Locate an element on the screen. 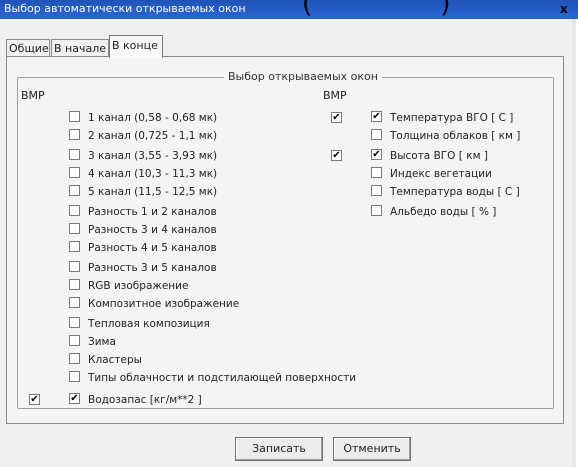  checkbox-label: 5 канал (11,5 - 12,5 мк) is located at coordinates (153, 192).